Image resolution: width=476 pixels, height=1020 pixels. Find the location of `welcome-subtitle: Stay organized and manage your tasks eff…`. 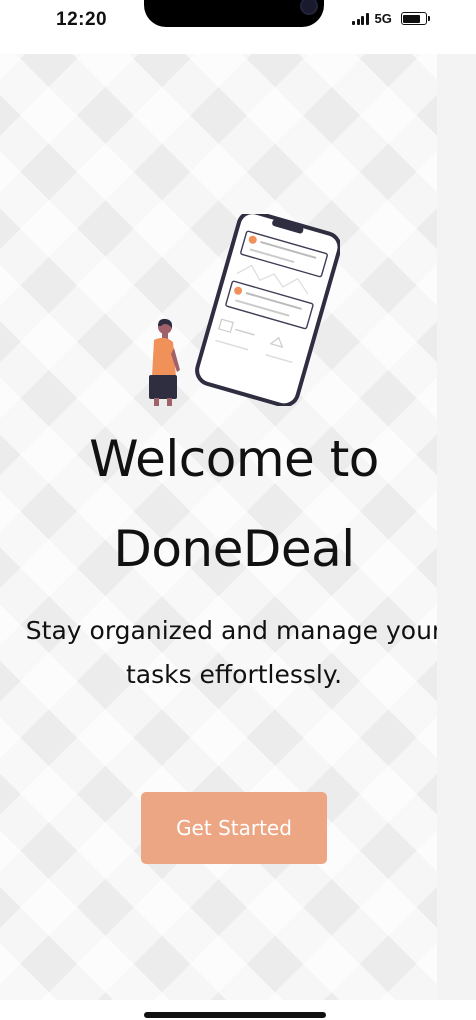

welcome-subtitle: Stay organized and manage your tasks eff… is located at coordinates (231, 652).